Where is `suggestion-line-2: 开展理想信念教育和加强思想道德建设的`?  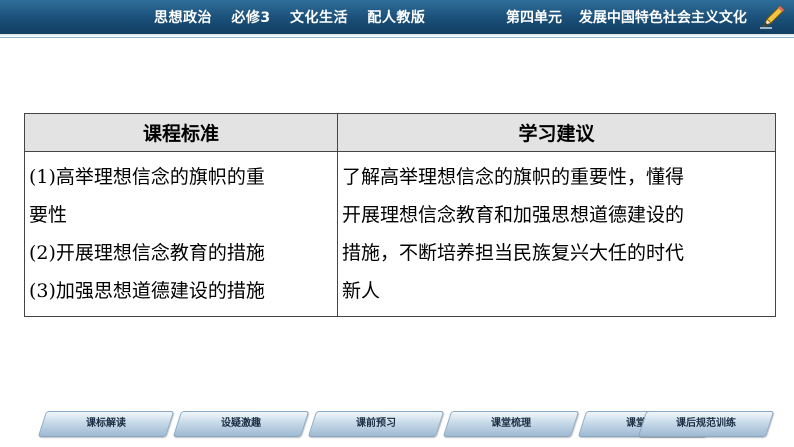
suggestion-line-2: 开展理想信念教育和加强思想道德建设的 is located at coordinates (513, 215).